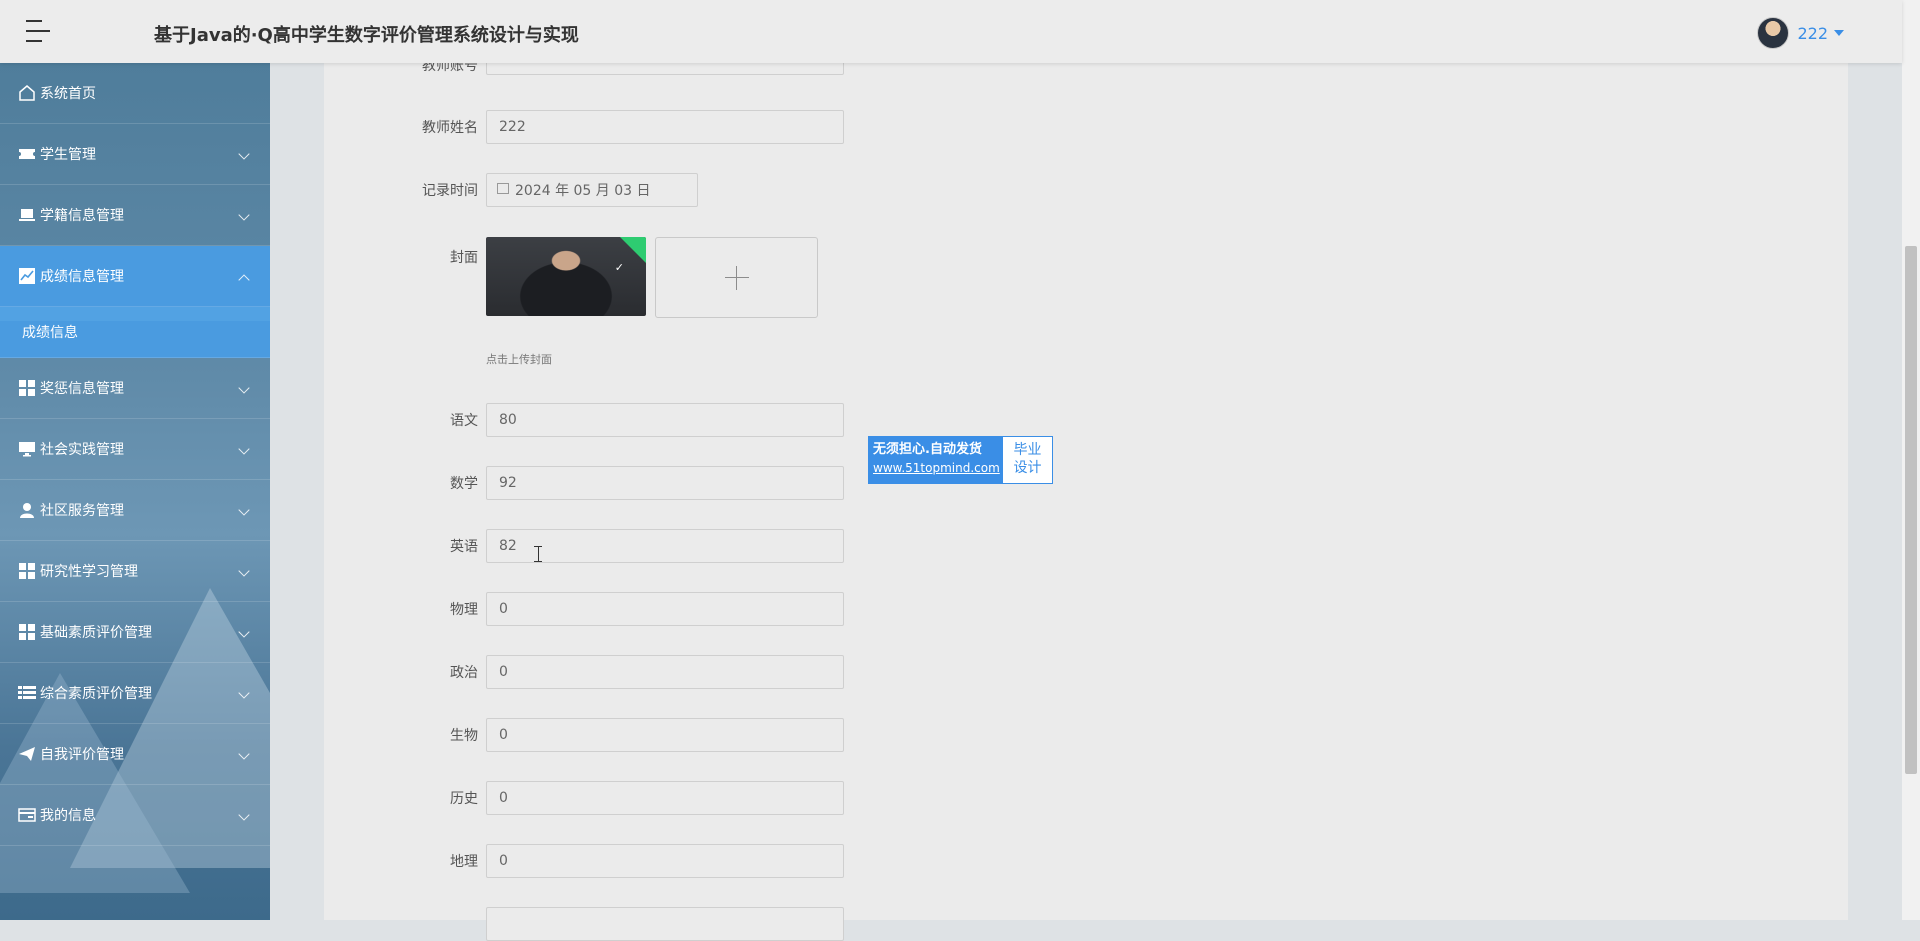  What do you see at coordinates (464, 610) in the screenshot?
I see `physics-label: 物理` at bounding box center [464, 610].